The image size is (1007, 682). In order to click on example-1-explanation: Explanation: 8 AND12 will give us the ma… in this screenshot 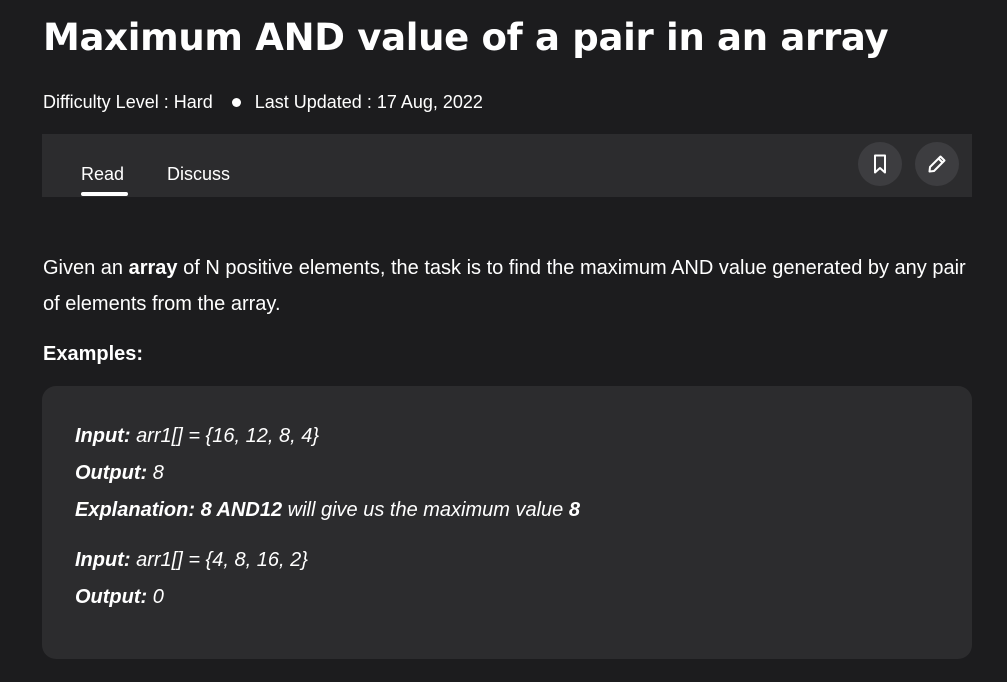, I will do `click(327, 510)`.